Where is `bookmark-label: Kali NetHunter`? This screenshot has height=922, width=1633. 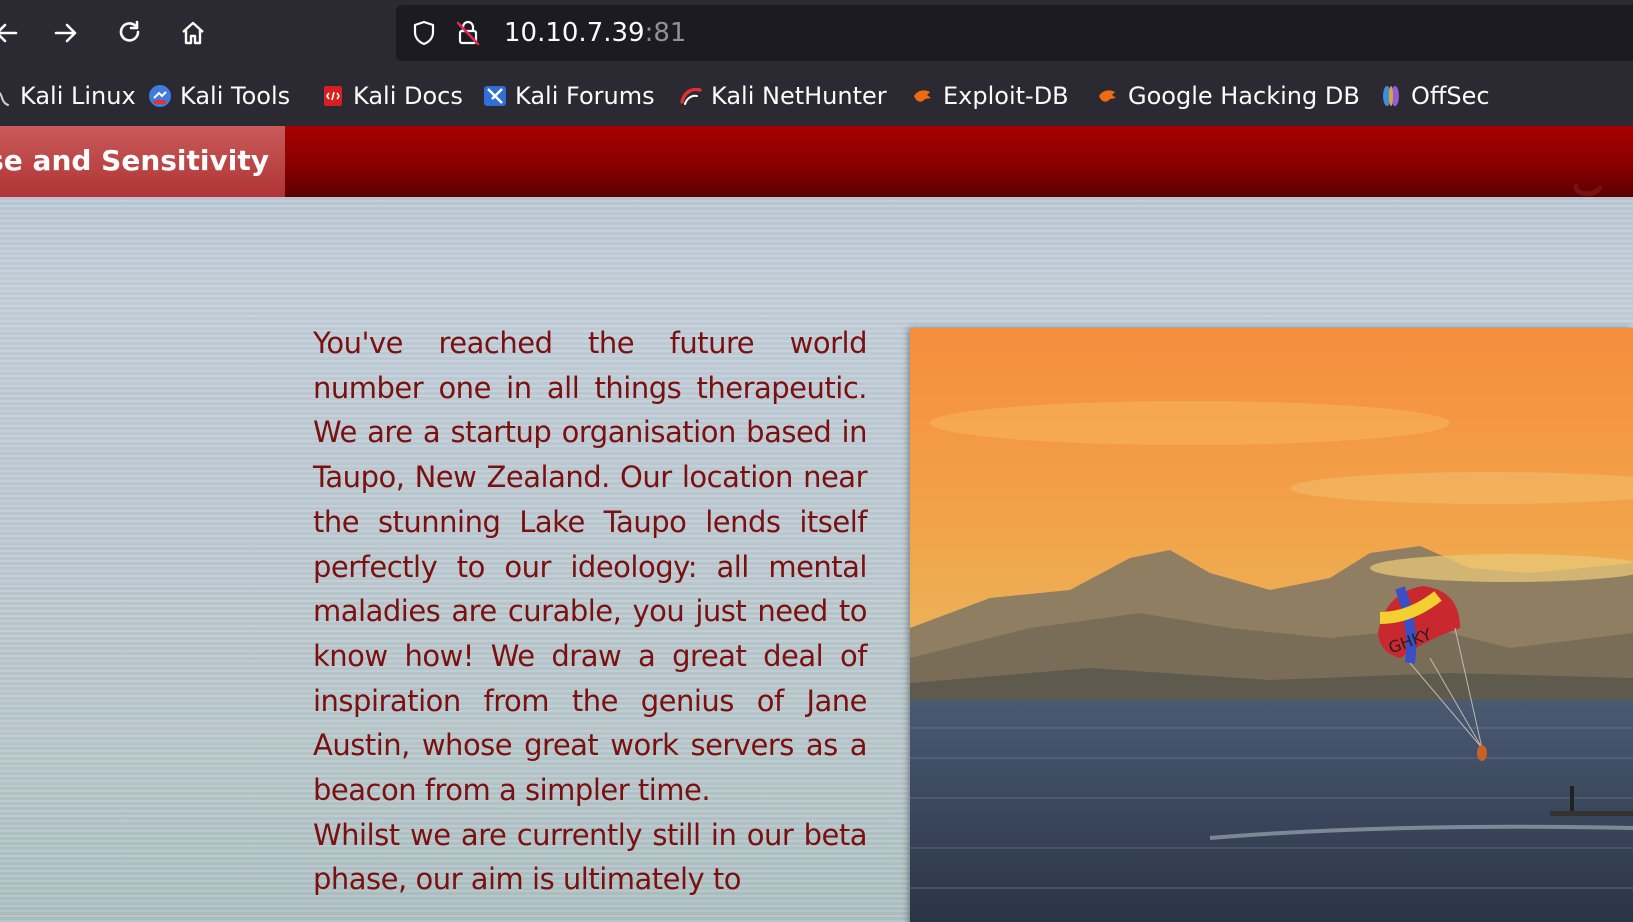 bookmark-label: Kali NetHunter is located at coordinates (799, 96).